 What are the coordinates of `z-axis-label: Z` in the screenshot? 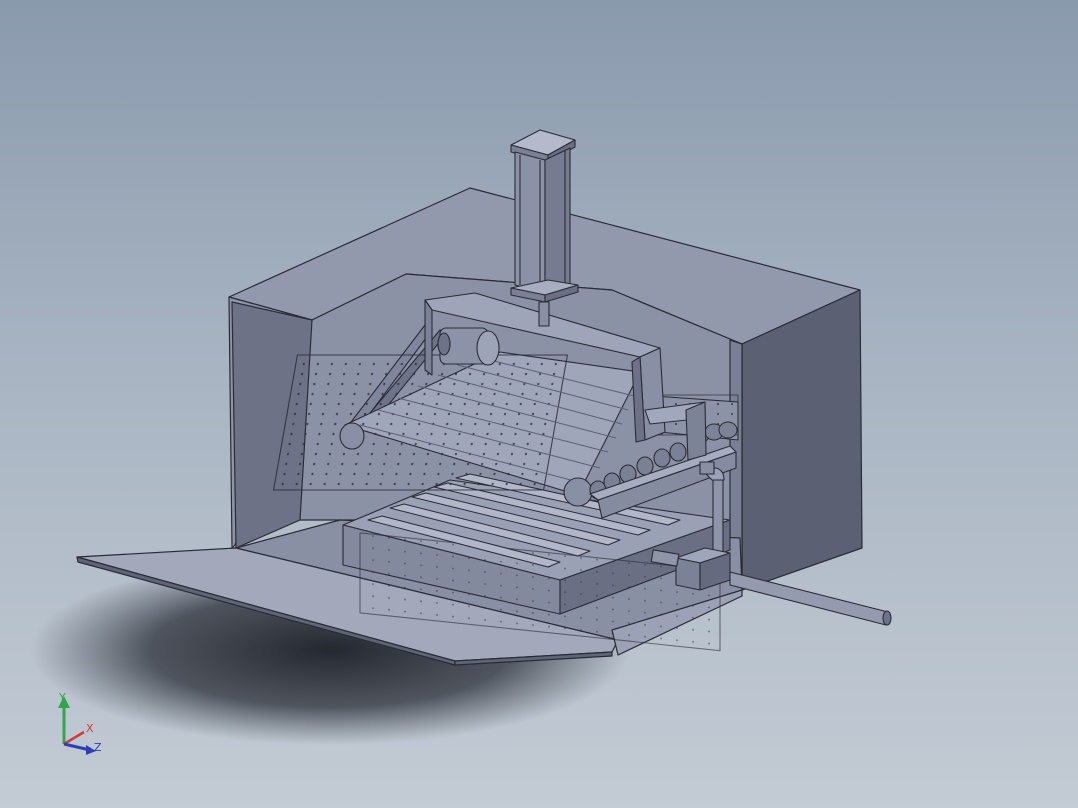 It's located at (98, 747).